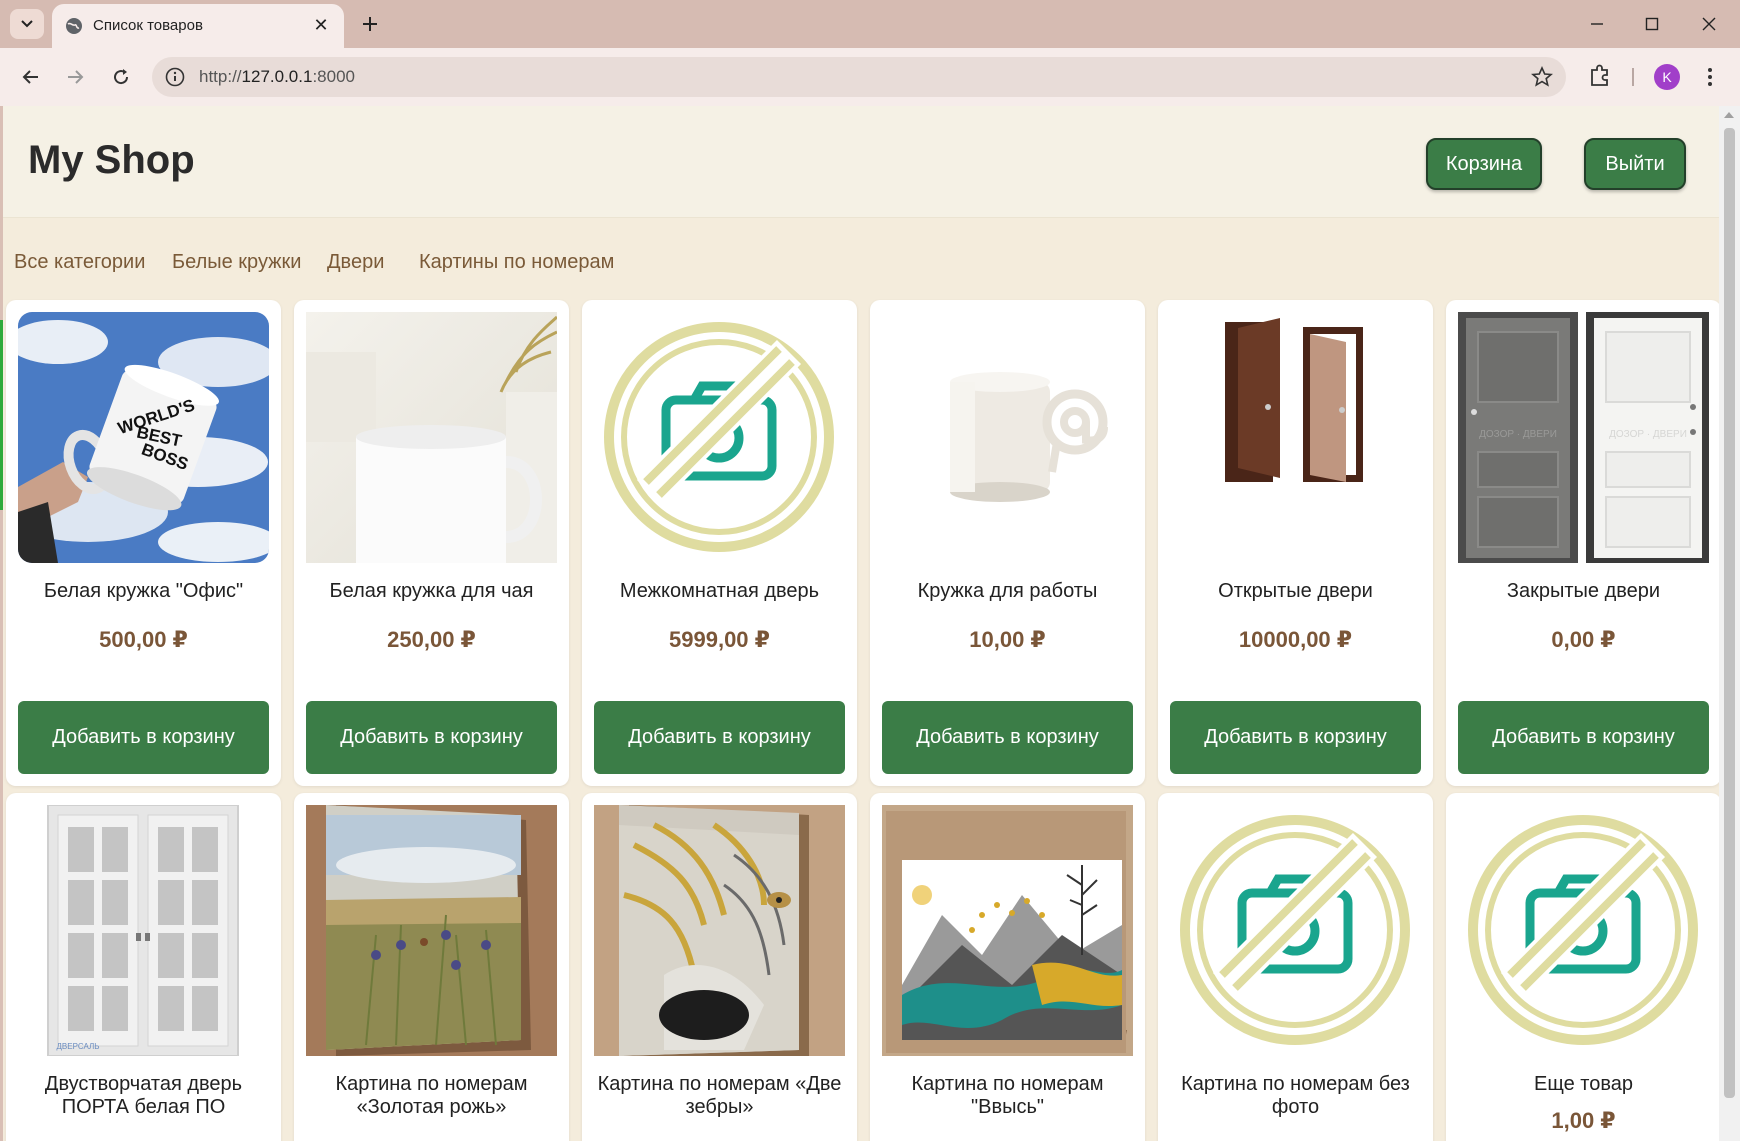 The height and width of the screenshot is (1141, 1740). Describe the element at coordinates (1484, 164) in the screenshot. I see `cart-button: Корзина` at that location.